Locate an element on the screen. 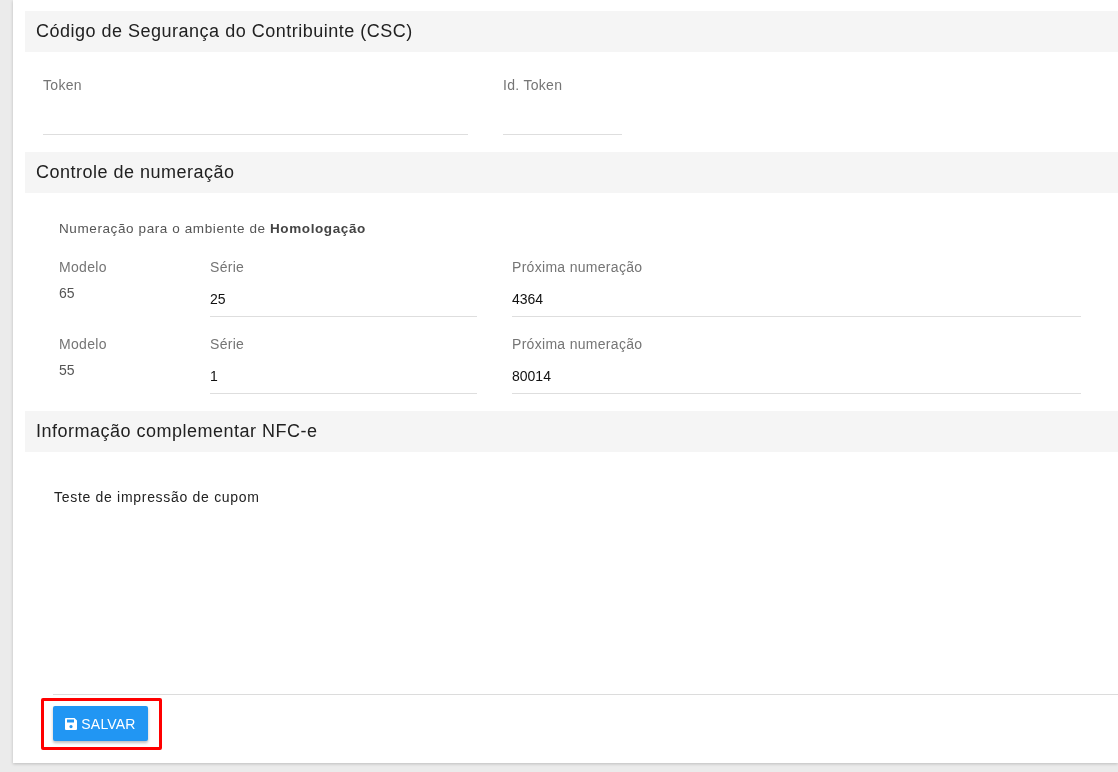  section-header: Código de Segurança do Contribuinte (CSC) is located at coordinates (571, 31).